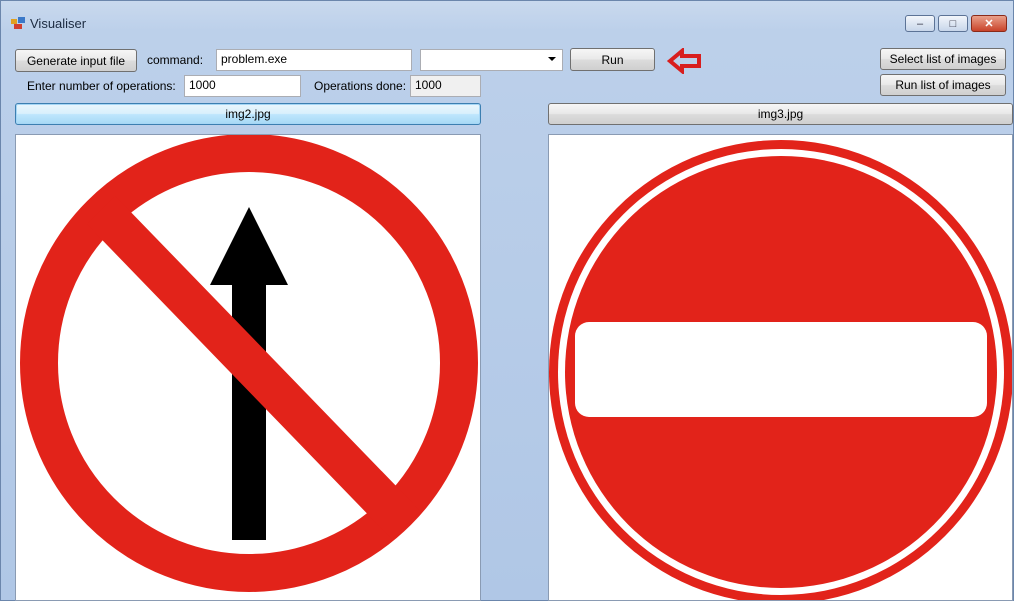 The image size is (1014, 601). I want to click on left-image-header-button: img2.jpg, so click(248, 114).